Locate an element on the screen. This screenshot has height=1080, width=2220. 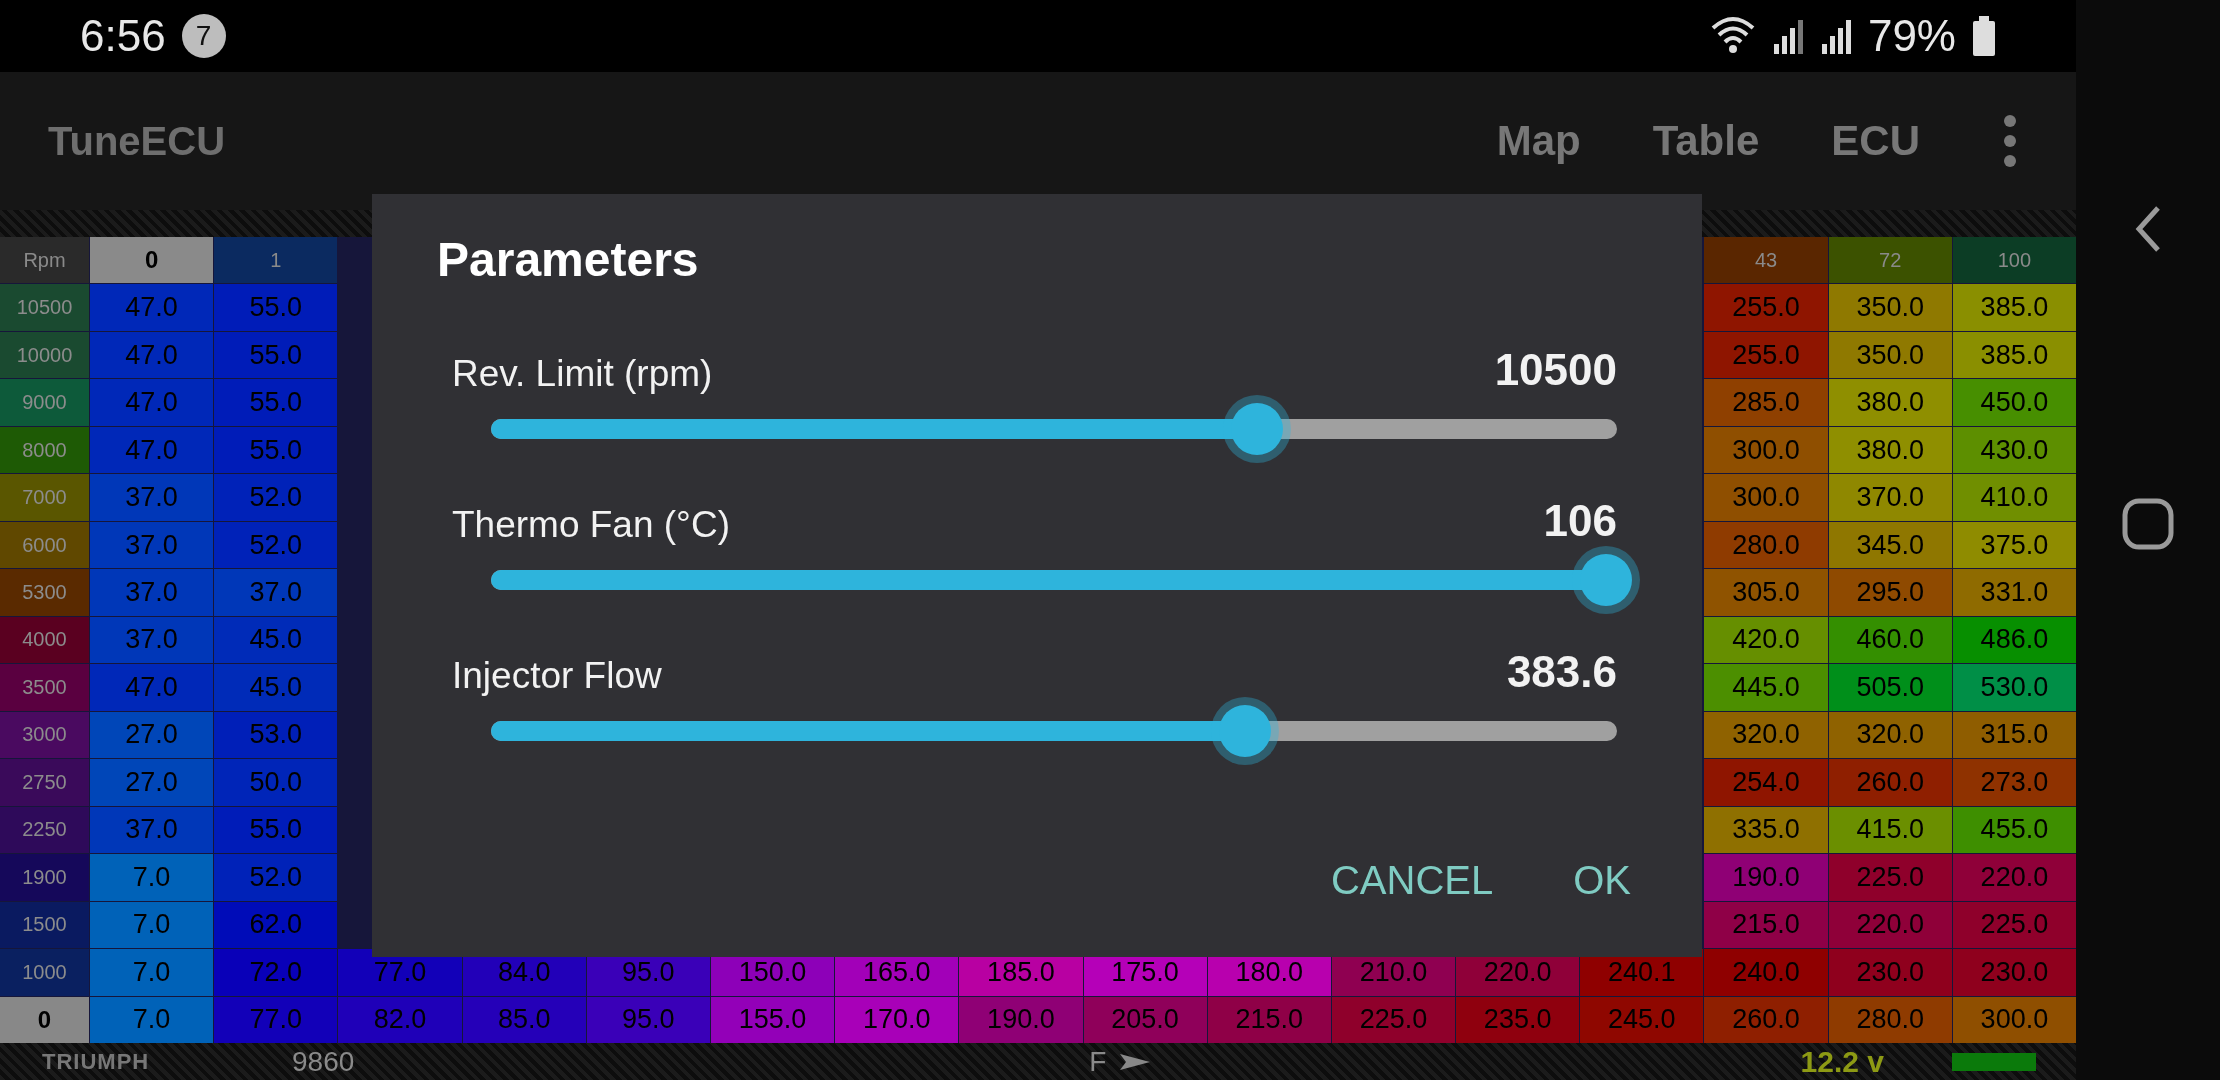
table-cell: 295.0 is located at coordinates (1890, 592).